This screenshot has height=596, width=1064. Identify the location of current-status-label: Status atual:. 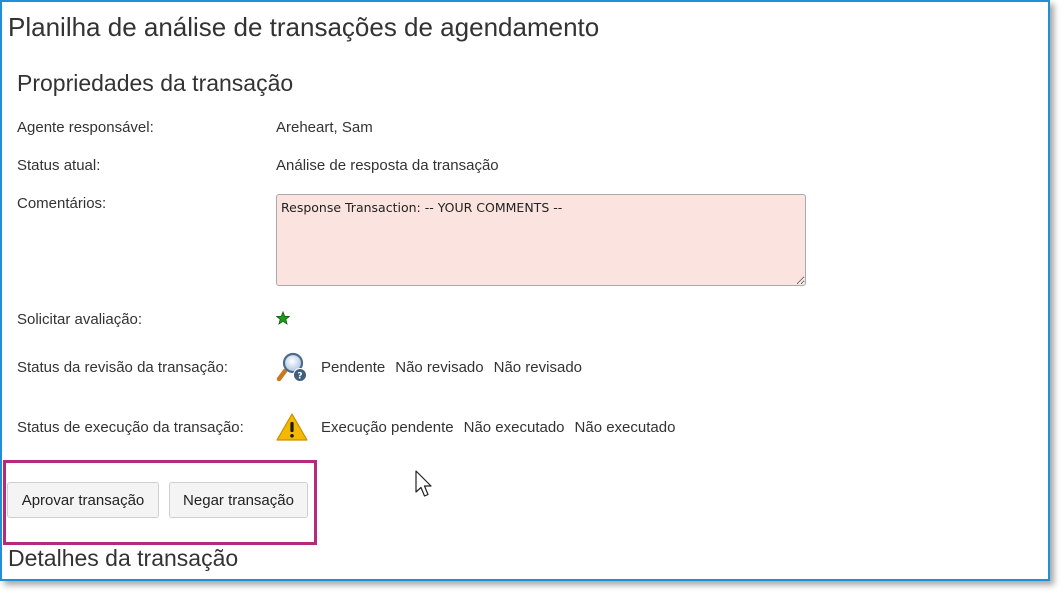
(59, 165).